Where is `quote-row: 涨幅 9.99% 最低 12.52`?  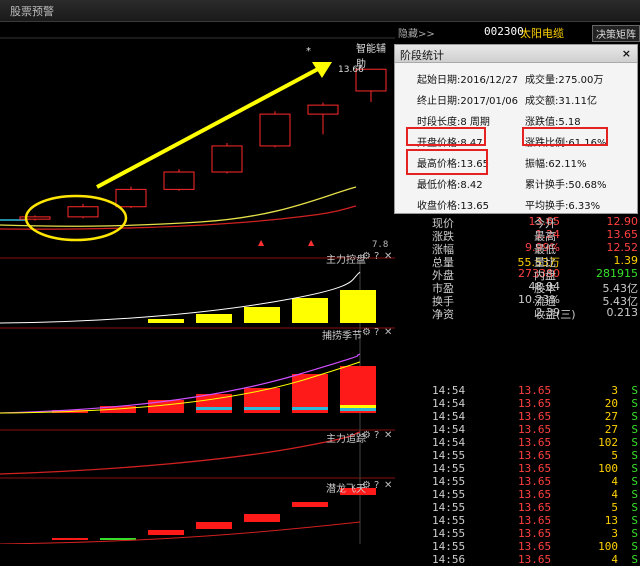 quote-row: 涨幅 9.99% 最低 12.52 is located at coordinates (520, 248).